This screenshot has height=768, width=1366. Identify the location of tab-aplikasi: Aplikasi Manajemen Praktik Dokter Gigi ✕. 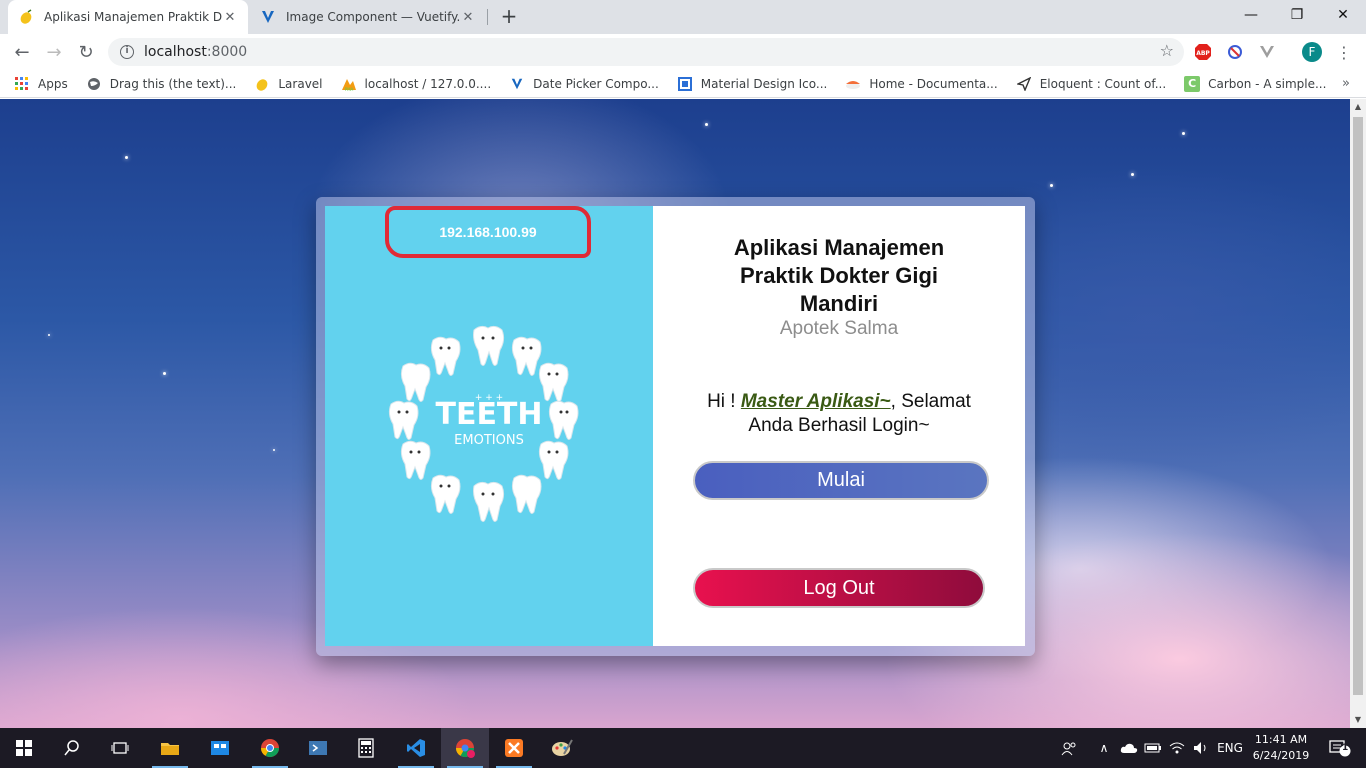
(128, 17).